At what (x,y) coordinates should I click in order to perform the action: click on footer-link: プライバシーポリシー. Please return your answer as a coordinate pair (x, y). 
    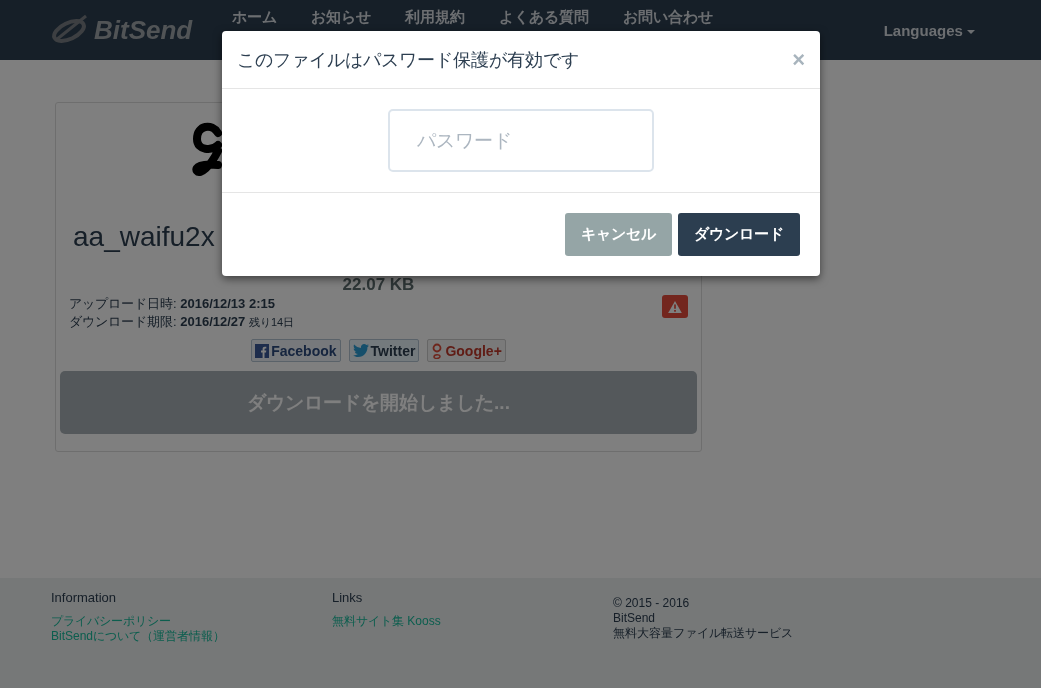
    Looking at the image, I should click on (111, 621).